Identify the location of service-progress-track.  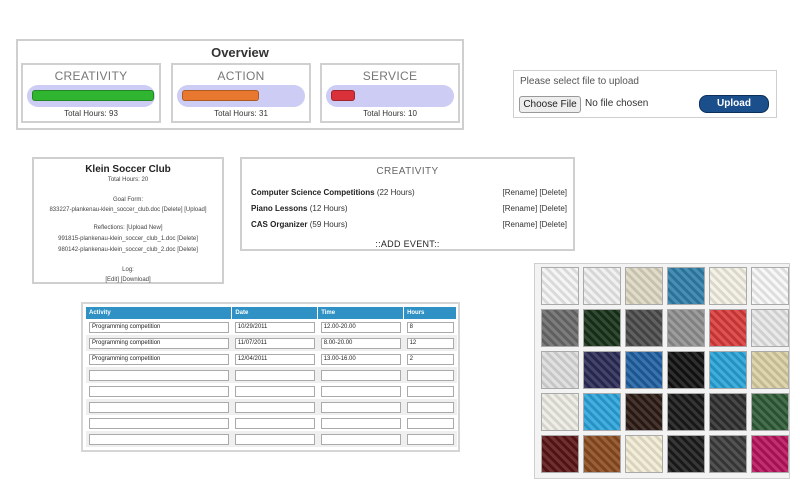
(390, 96).